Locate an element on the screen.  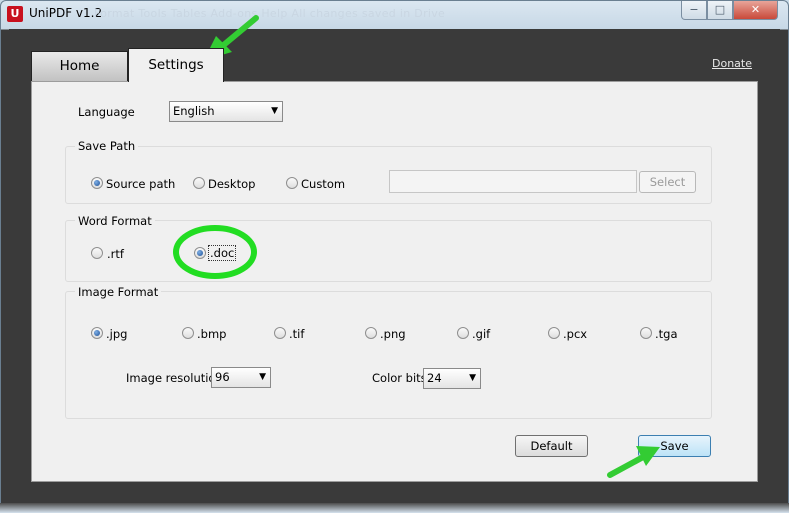
arrow-to-save-icon is located at coordinates (633, 462).